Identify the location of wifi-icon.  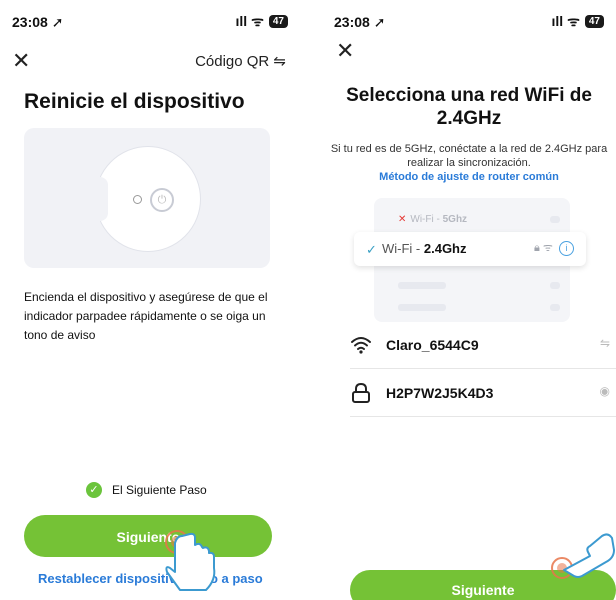
(361, 345).